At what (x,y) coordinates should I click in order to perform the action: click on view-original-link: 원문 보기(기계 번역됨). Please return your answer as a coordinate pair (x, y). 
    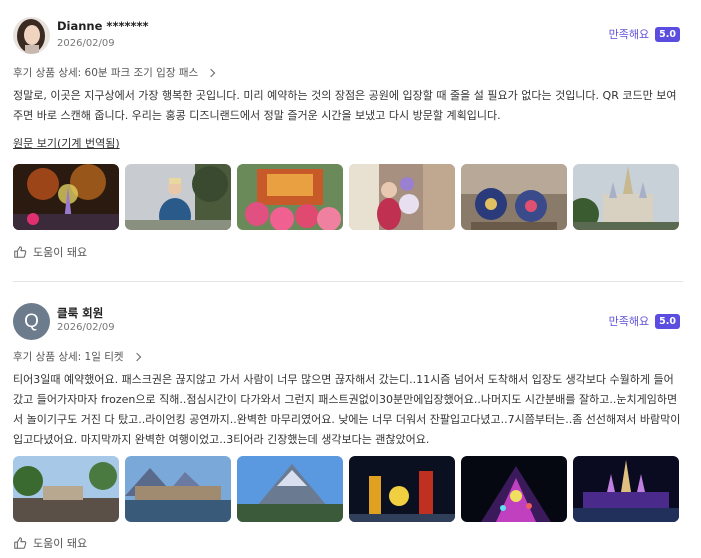
    Looking at the image, I should click on (66, 143).